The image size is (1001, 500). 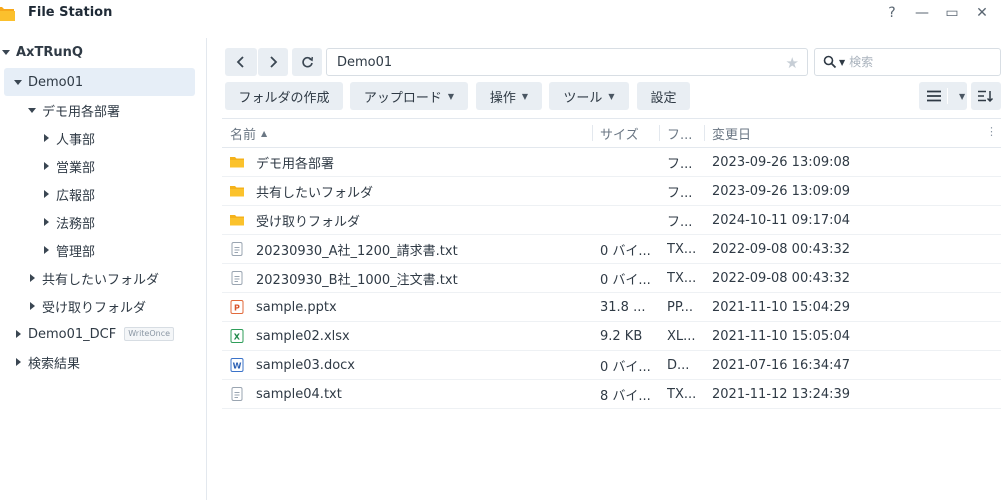 I want to click on file-modified: 2023-09-26 13:09:09, so click(x=781, y=191).